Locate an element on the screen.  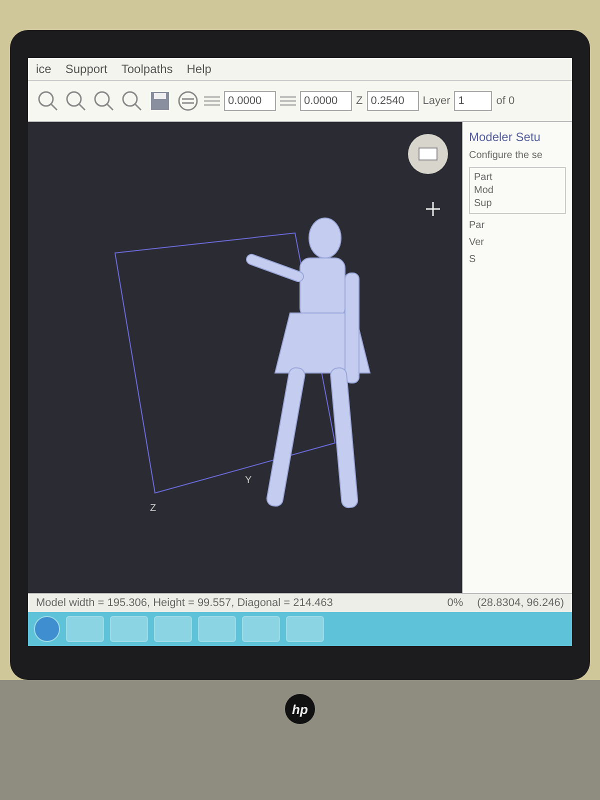
setting-label: Ver is located at coordinates (477, 242).